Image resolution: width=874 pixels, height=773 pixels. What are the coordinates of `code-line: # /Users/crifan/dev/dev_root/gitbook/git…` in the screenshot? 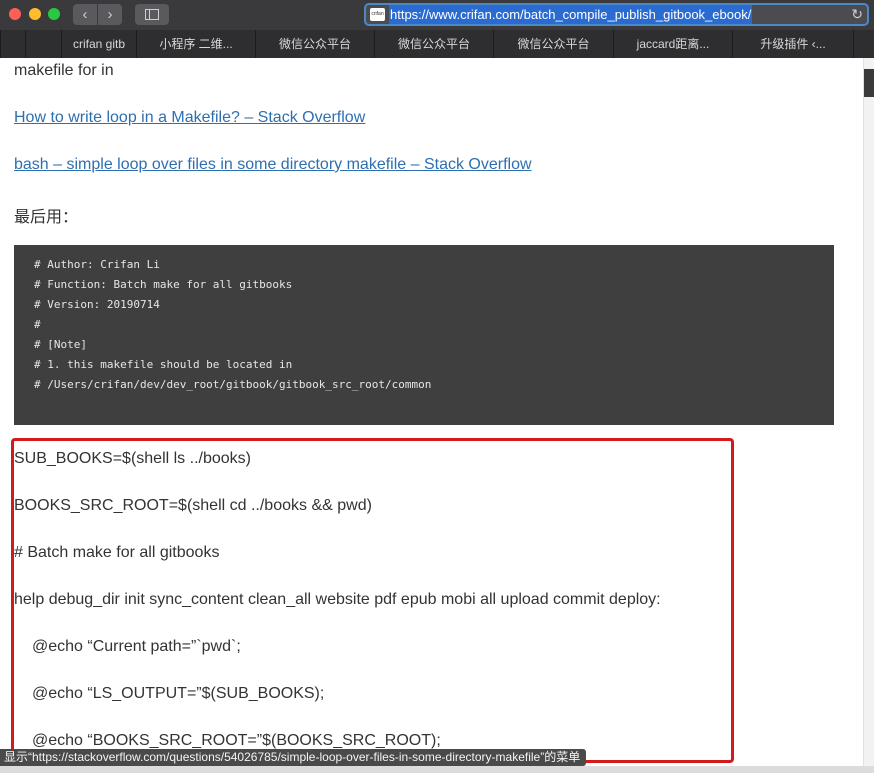 It's located at (233, 384).